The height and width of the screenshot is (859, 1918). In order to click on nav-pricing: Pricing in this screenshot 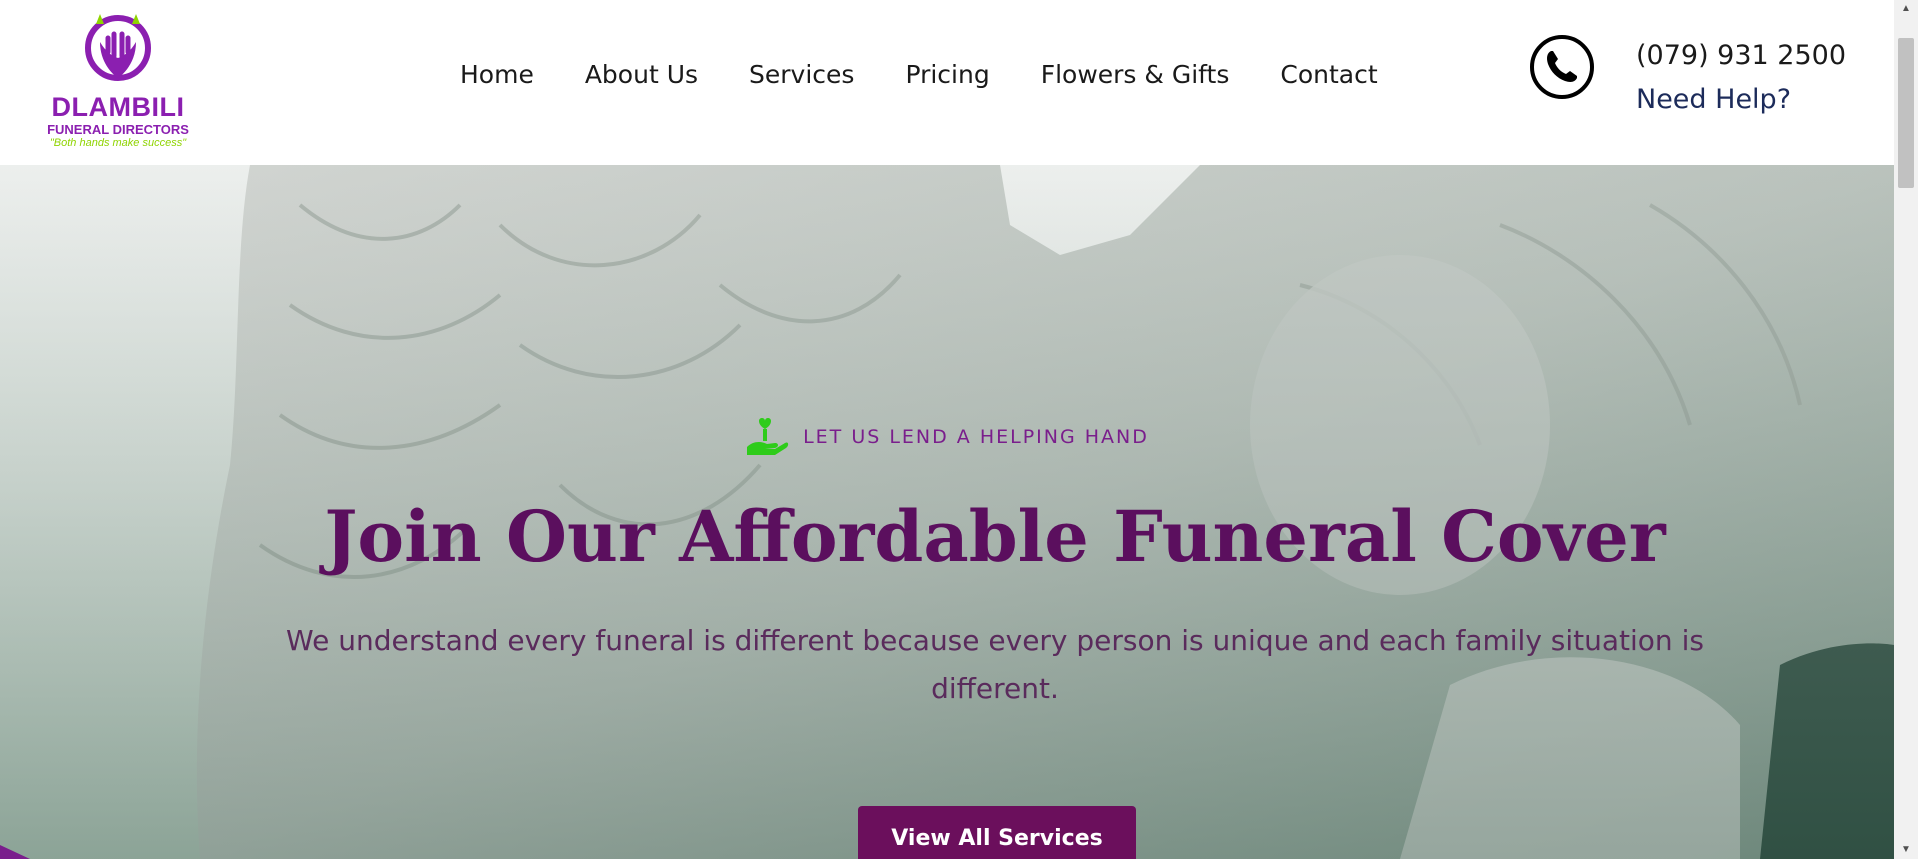, I will do `click(947, 74)`.